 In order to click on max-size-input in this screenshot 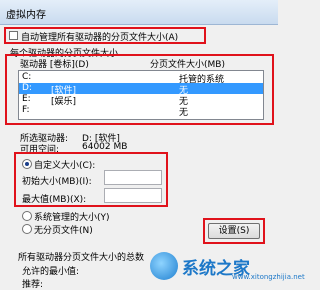, I will do `click(133, 195)`.